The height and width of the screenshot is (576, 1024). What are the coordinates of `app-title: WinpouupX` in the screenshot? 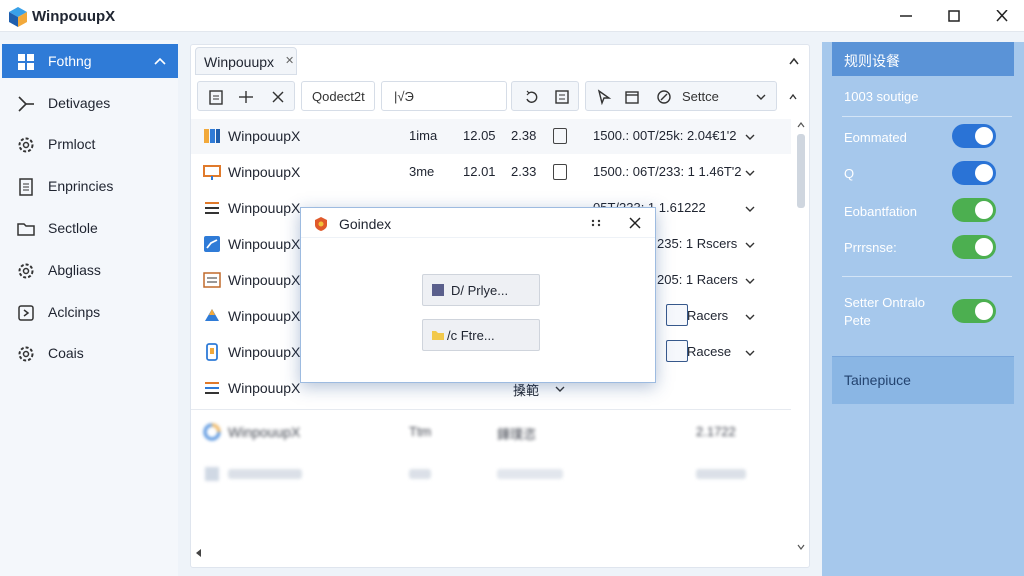 It's located at (74, 16).